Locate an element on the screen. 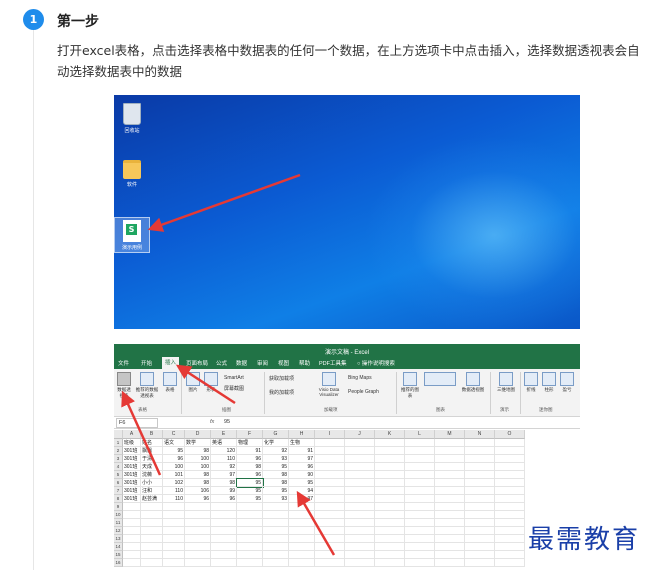 This screenshot has height=570, width=652. column-header: K is located at coordinates (390, 434).